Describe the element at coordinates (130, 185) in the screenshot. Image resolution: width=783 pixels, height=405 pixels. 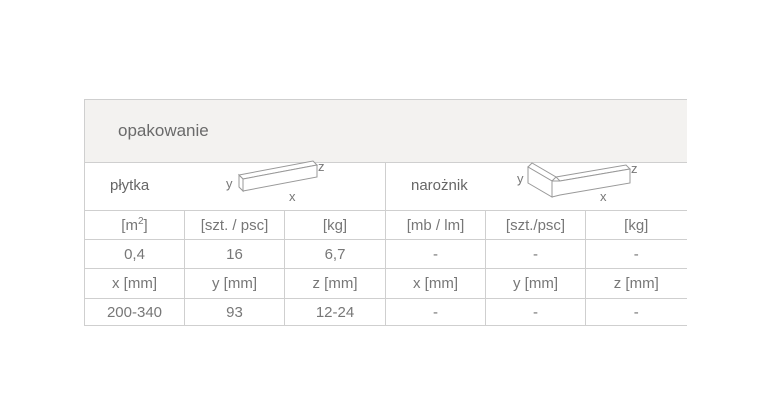
I see `tile-label: płytka` at that location.